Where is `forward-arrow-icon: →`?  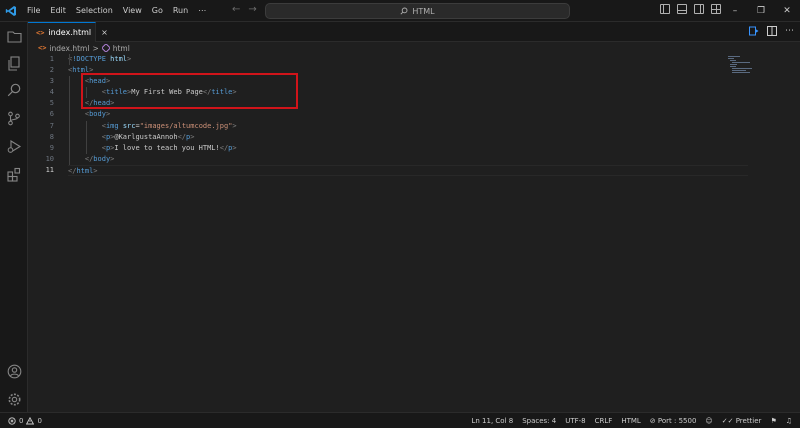
forward-arrow-icon: → is located at coordinates (252, 9).